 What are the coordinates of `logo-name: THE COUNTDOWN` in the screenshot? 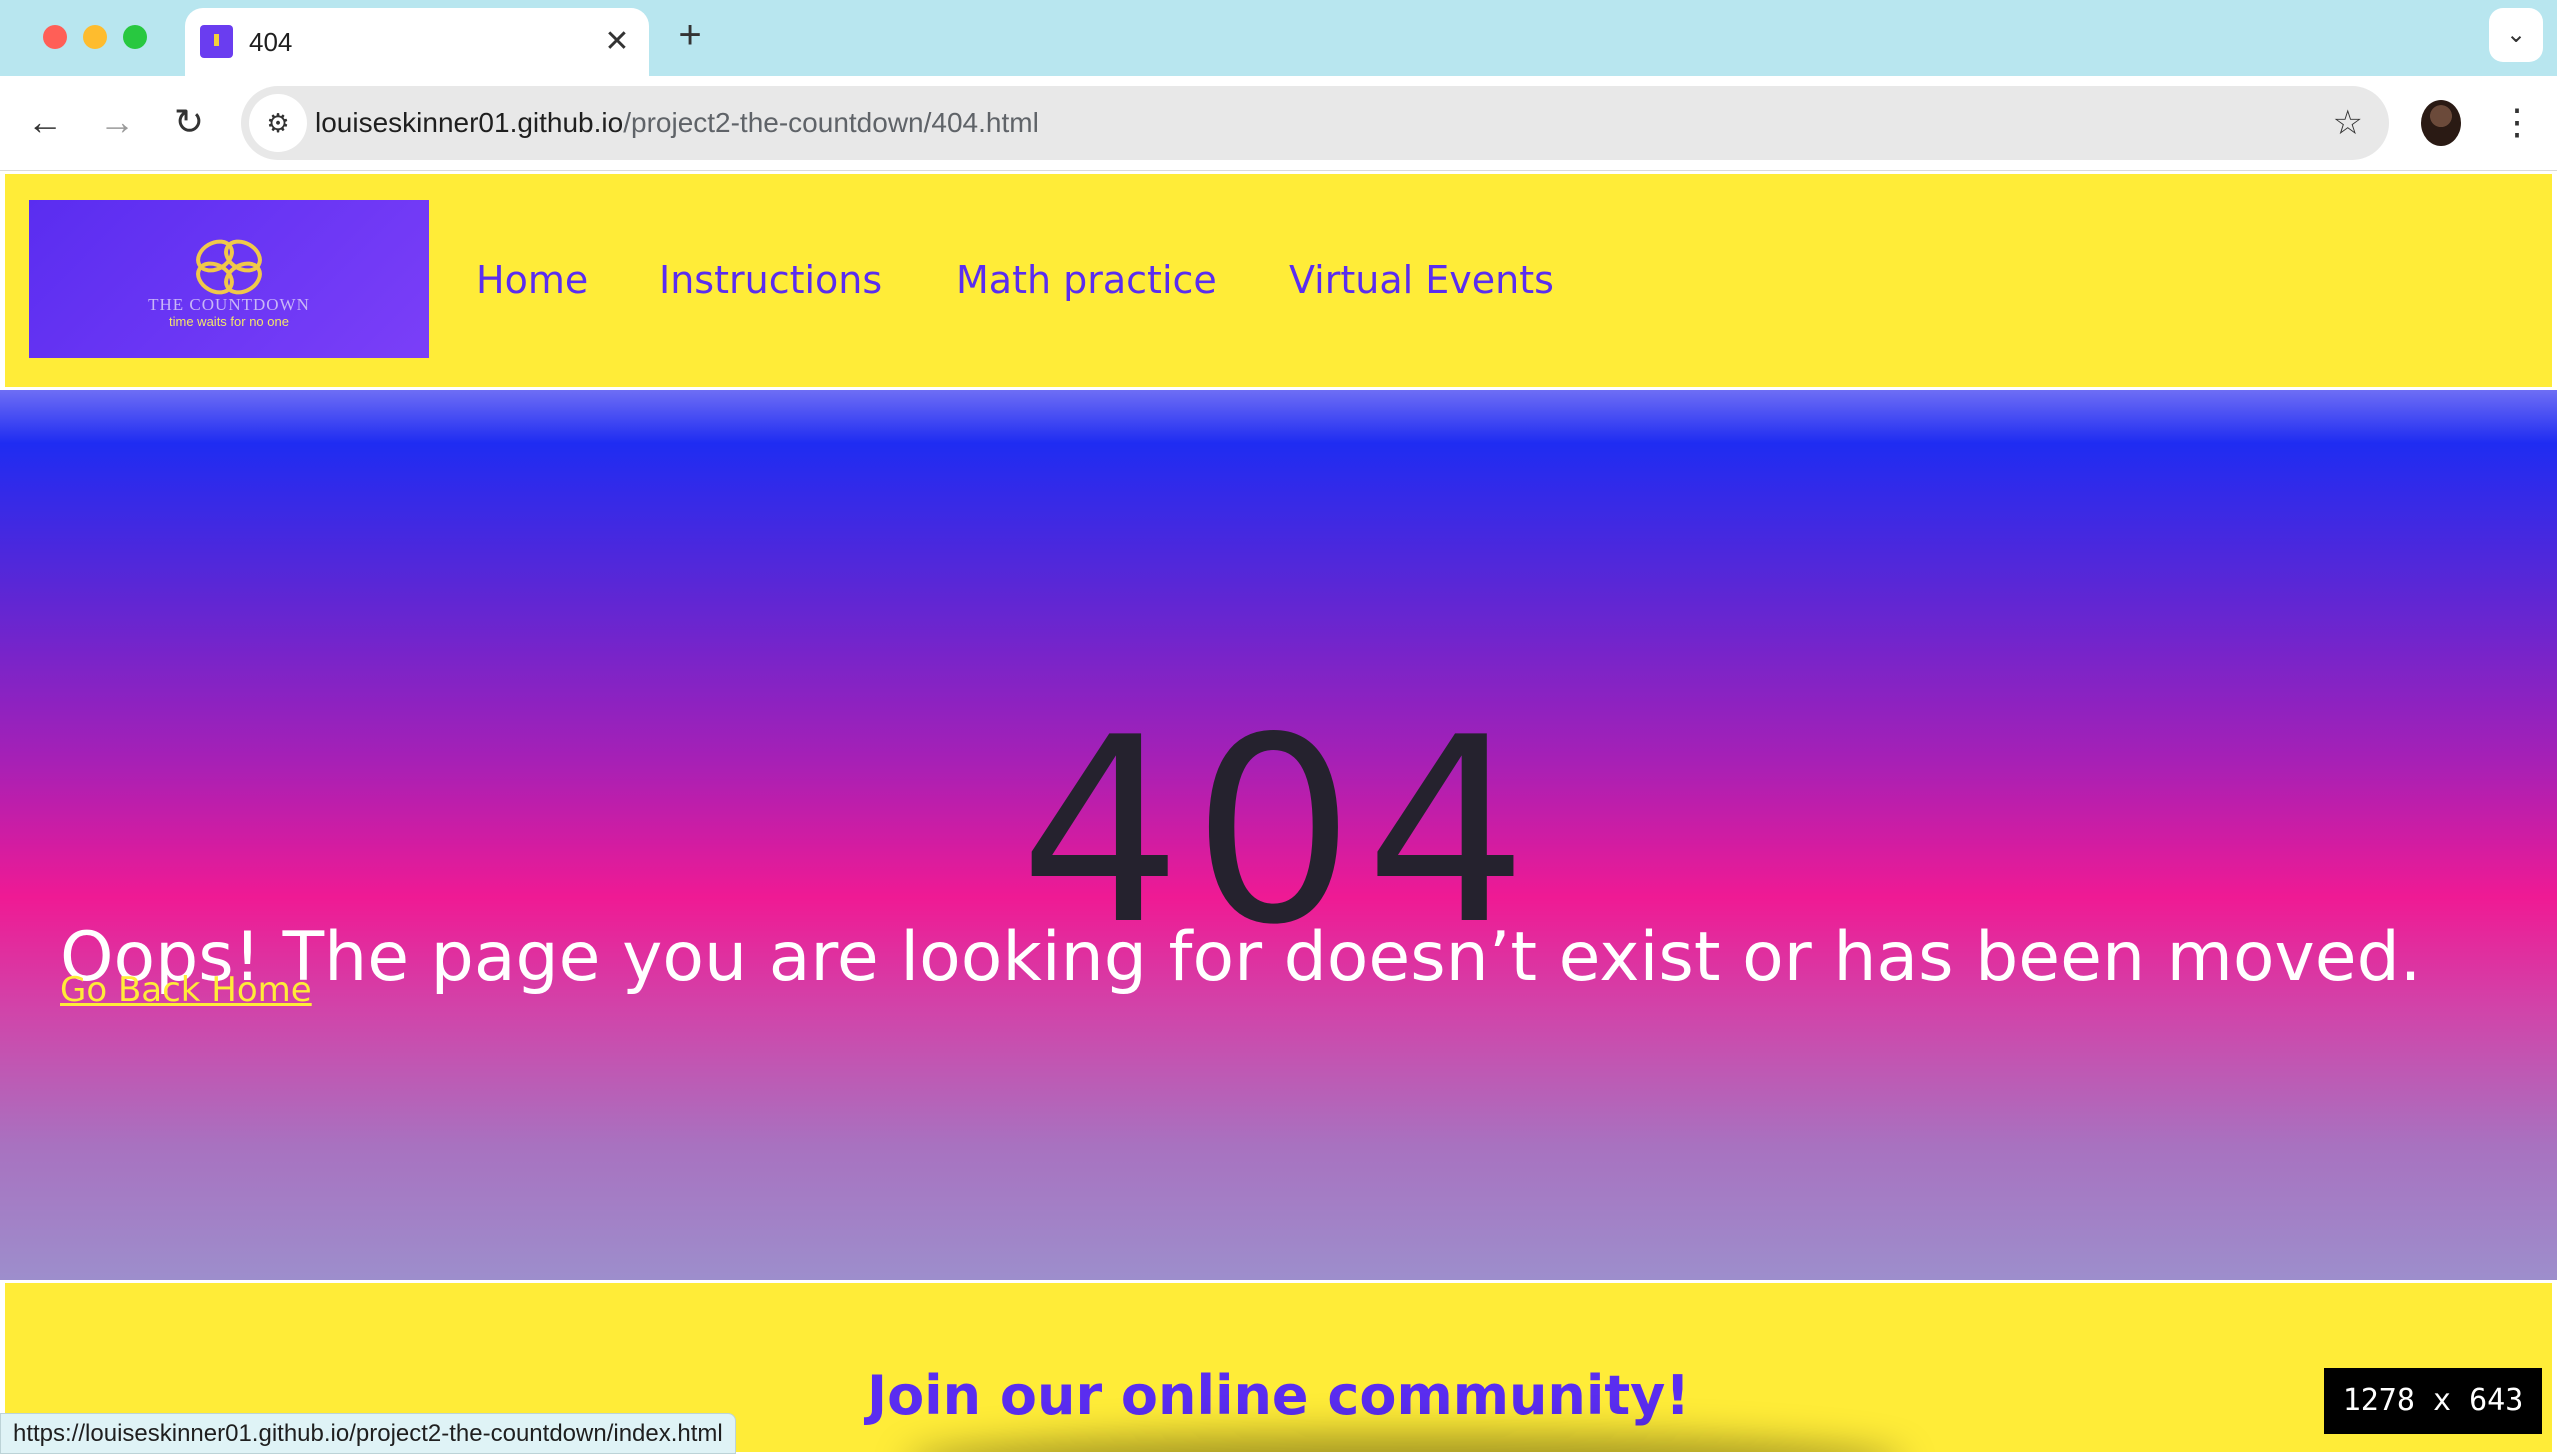 It's located at (229, 304).